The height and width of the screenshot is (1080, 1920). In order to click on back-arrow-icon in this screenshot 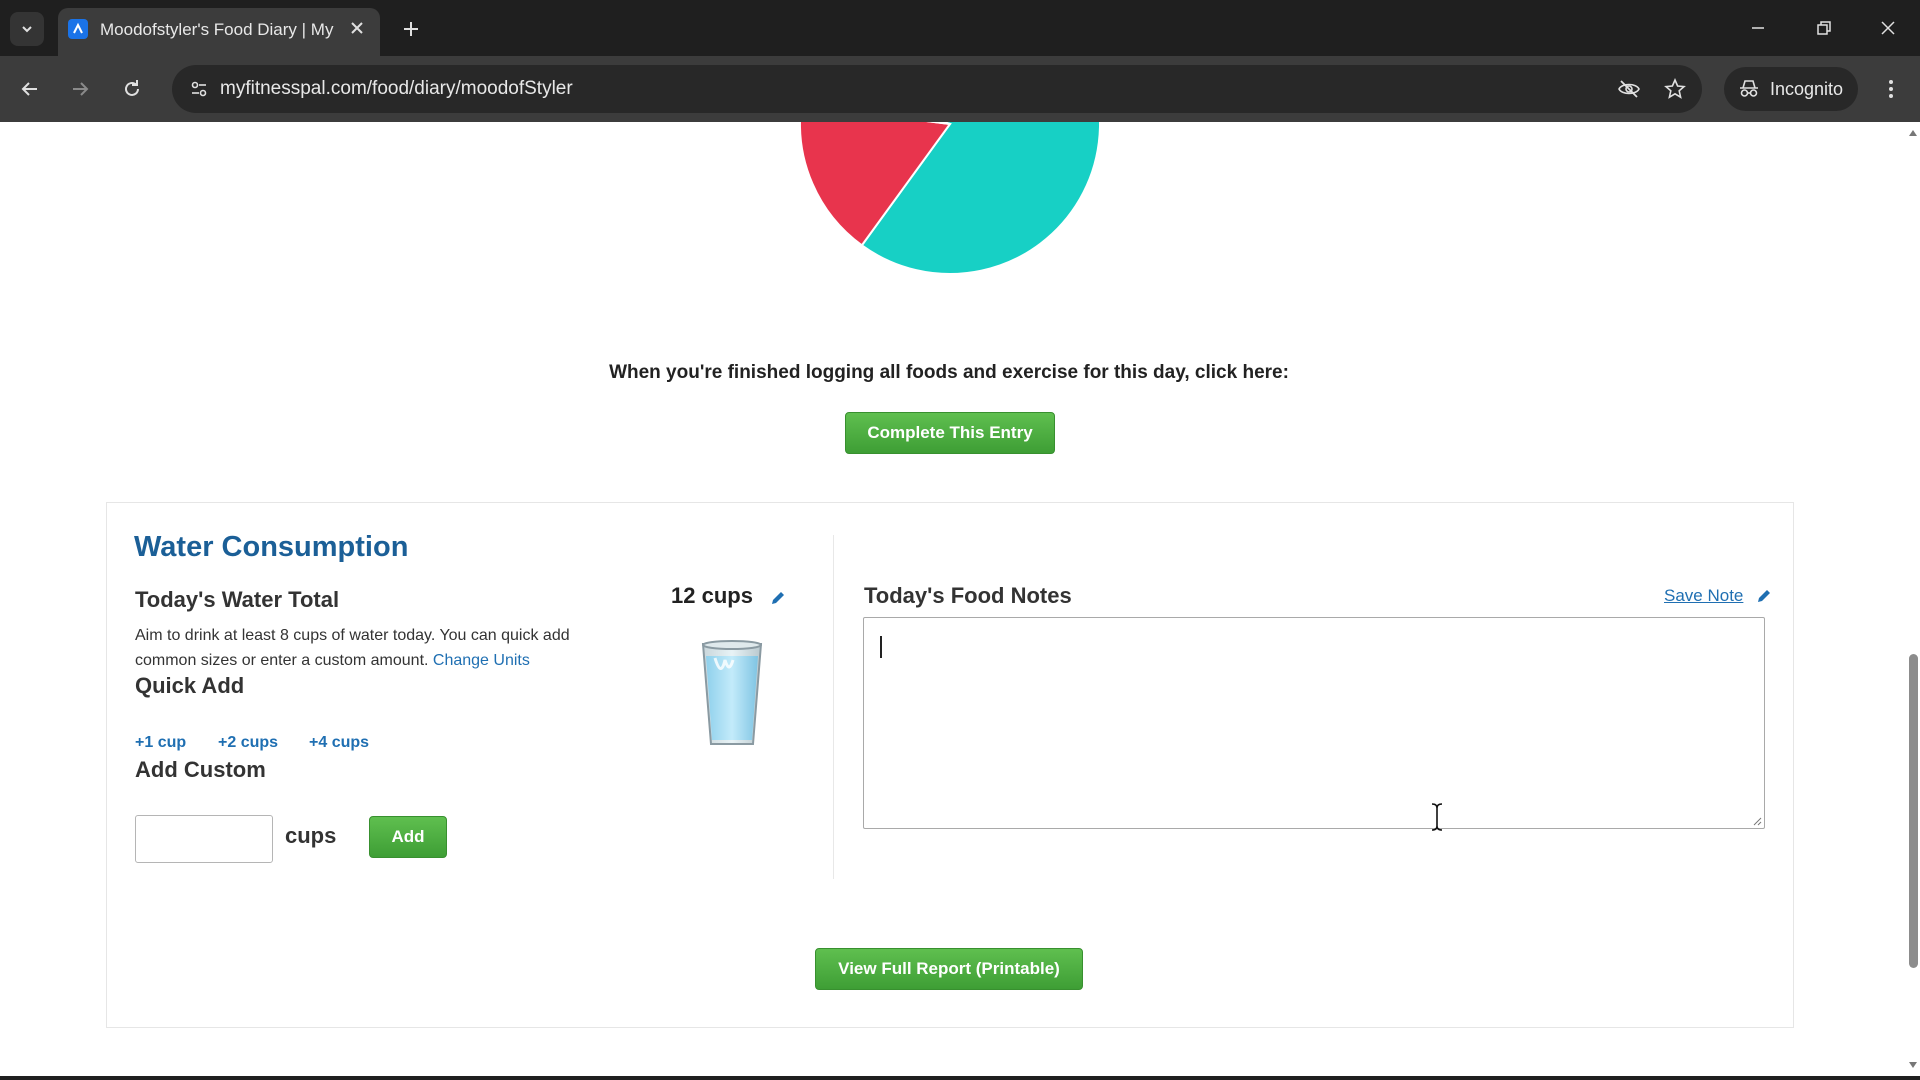, I will do `click(30, 89)`.